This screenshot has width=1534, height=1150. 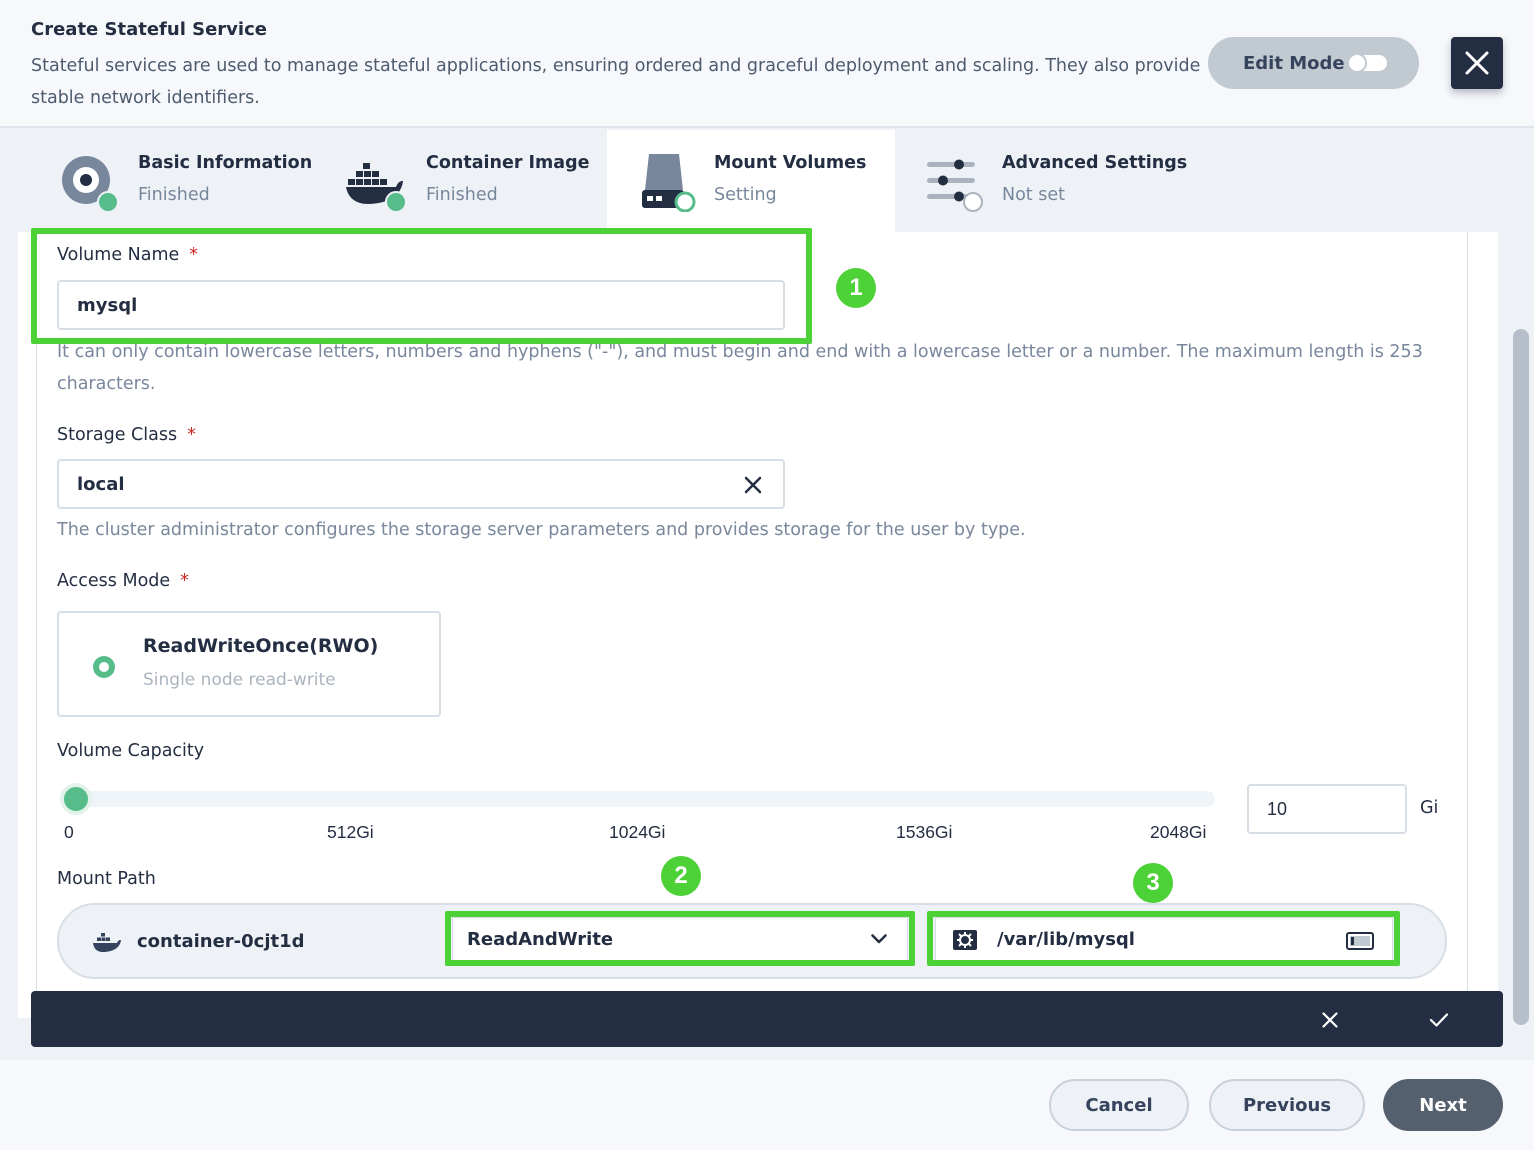 I want to click on close-button, so click(x=1477, y=63).